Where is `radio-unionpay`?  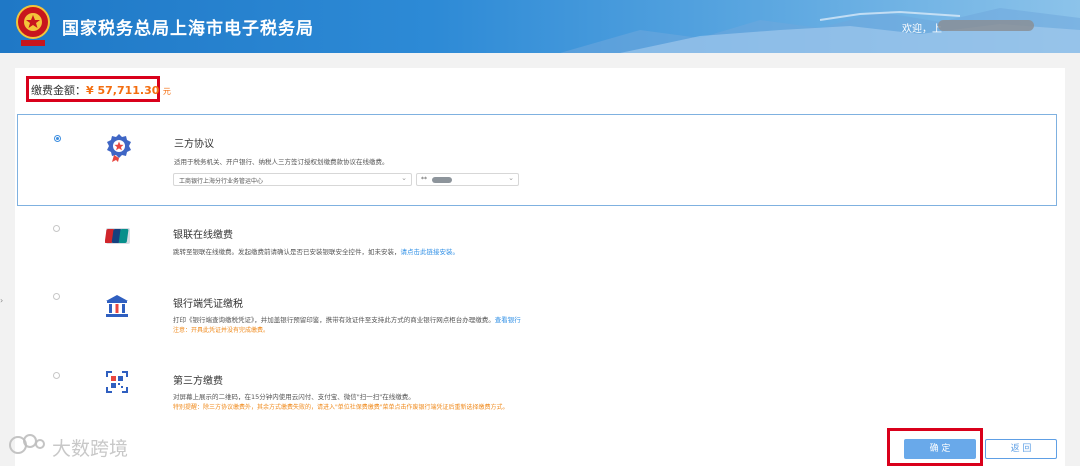 radio-unionpay is located at coordinates (56, 228).